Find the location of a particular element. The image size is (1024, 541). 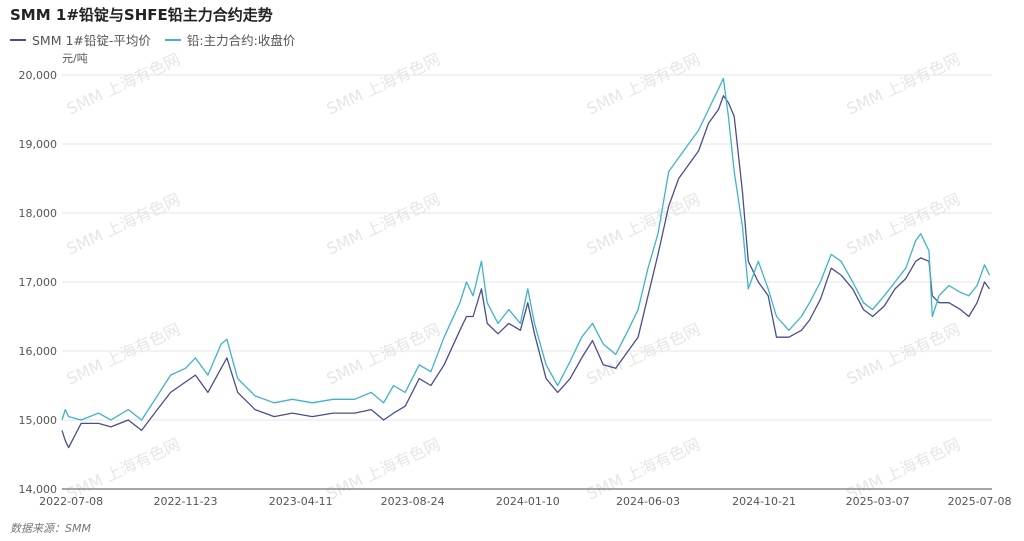

x-tick-label: 2023-04-11 is located at coordinates (301, 501).